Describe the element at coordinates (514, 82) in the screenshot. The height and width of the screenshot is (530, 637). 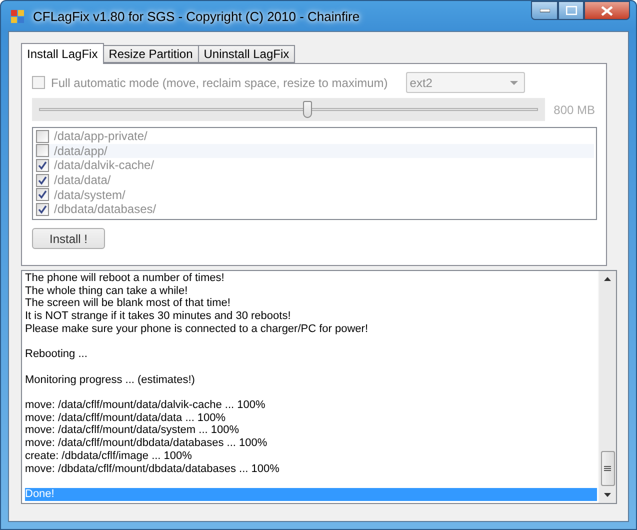
I see `caret-icon` at that location.